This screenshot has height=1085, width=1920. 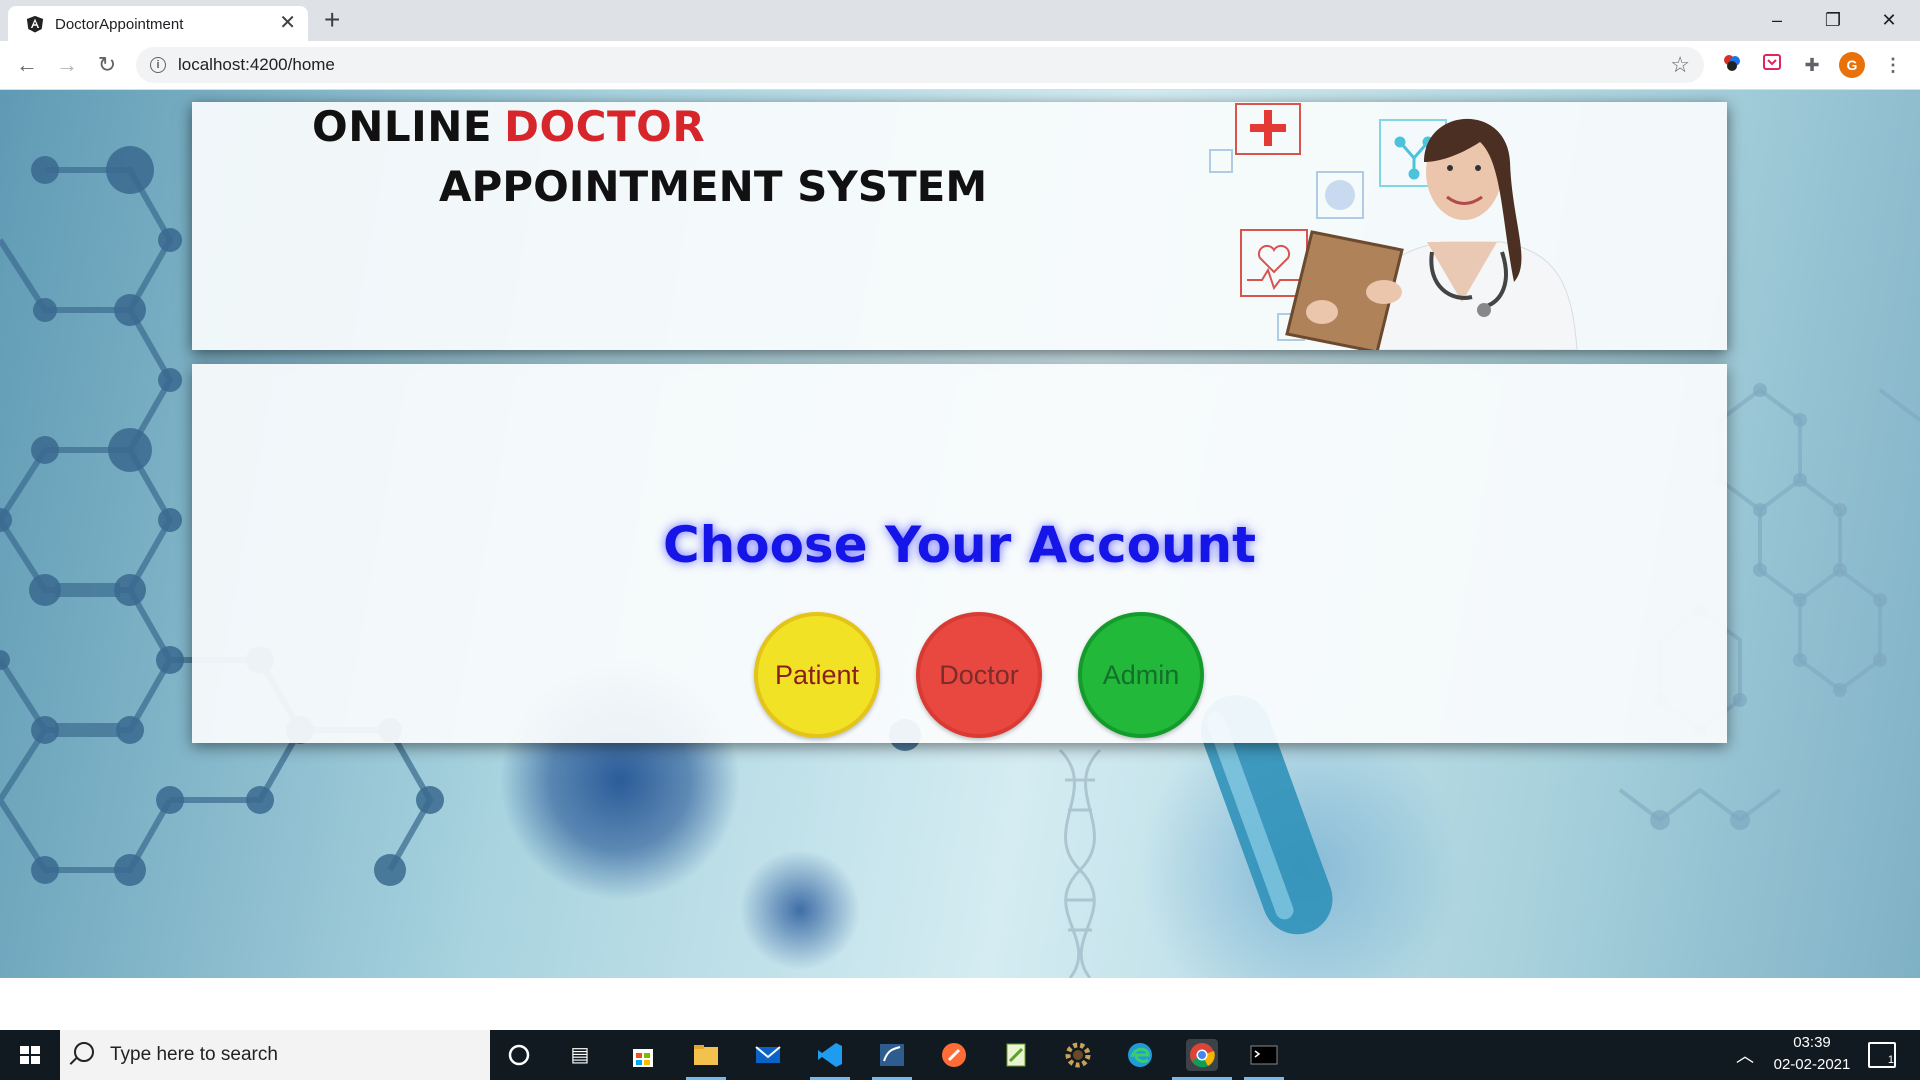 What do you see at coordinates (402, 126) in the screenshot?
I see `title-online: ONLINE` at bounding box center [402, 126].